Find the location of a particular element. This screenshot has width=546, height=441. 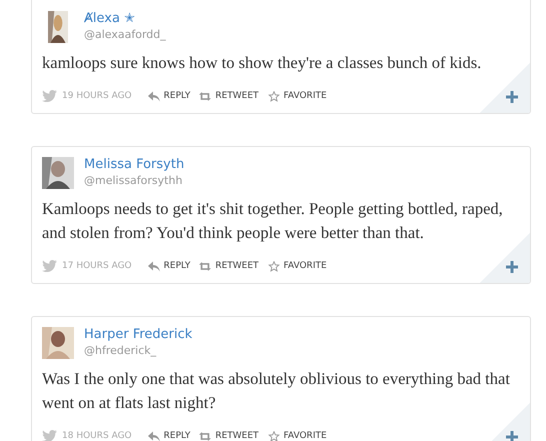

user-name: Harper Frederick is located at coordinates (138, 335).